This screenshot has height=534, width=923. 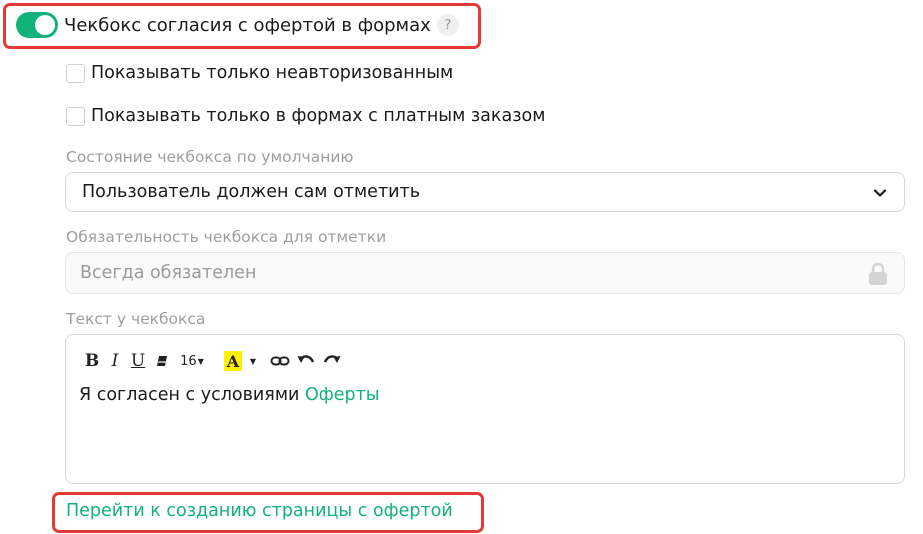 What do you see at coordinates (259, 511) in the screenshot?
I see `create-offer-page-link: Перейти к созданию страницы с офертой` at bounding box center [259, 511].